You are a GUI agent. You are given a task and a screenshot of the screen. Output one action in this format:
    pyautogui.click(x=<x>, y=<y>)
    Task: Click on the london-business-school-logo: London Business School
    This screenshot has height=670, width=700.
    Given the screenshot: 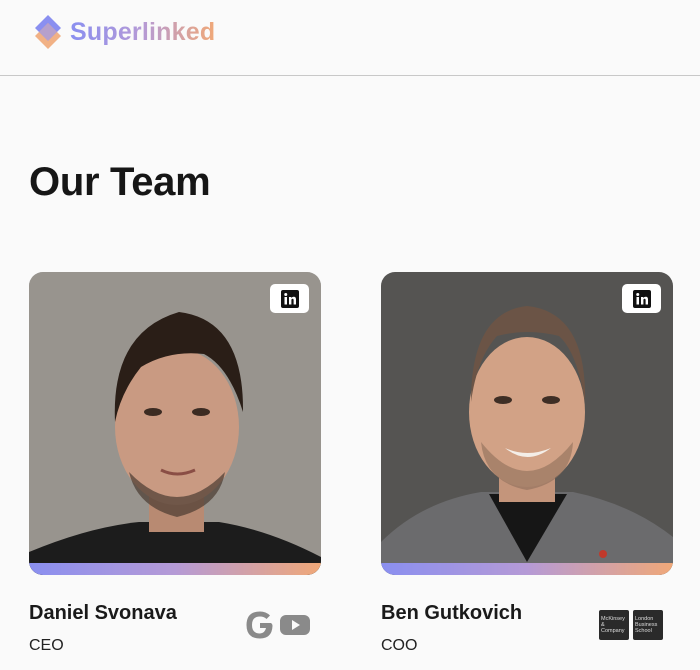 What is the action you would take?
    pyautogui.click(x=648, y=625)
    